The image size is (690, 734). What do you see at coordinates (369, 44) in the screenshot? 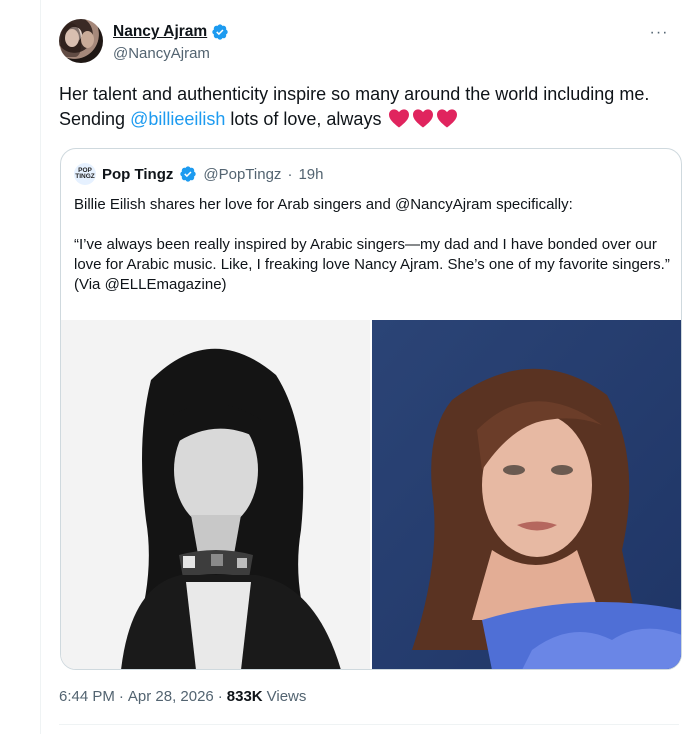
I see `tweet-header: Nancy Ajram @NancyAjram ···` at bounding box center [369, 44].